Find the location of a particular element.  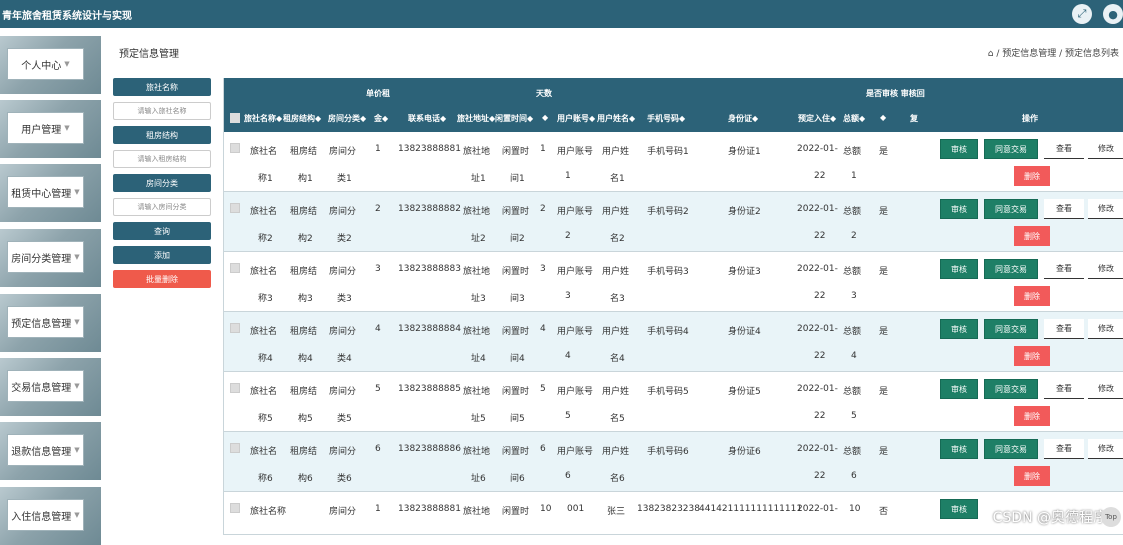

cell-mobile: 手机号码3 is located at coordinates (668, 272).